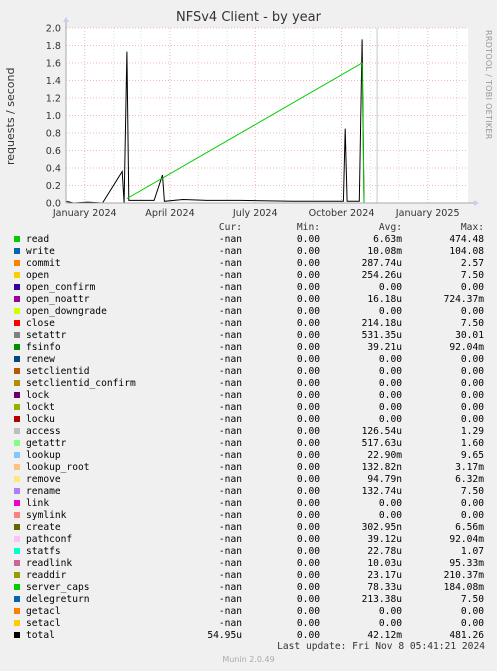 The height and width of the screenshot is (671, 497). What do you see at coordinates (384, 539) in the screenshot?
I see `legend-avg: 39.12u` at bounding box center [384, 539].